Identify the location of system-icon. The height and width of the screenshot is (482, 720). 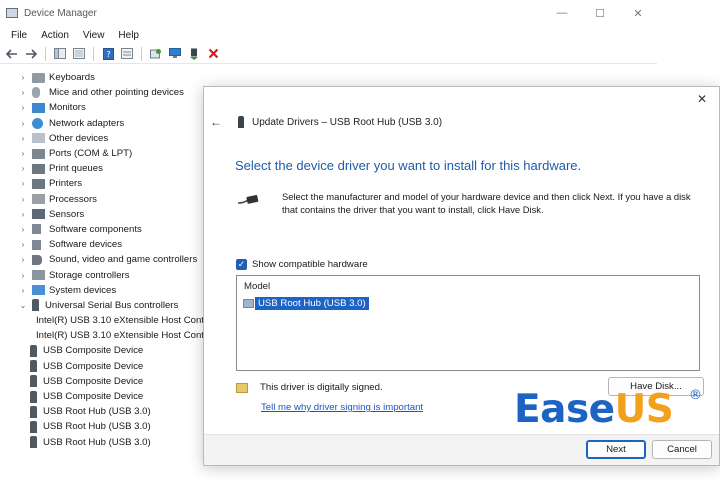
(38, 290).